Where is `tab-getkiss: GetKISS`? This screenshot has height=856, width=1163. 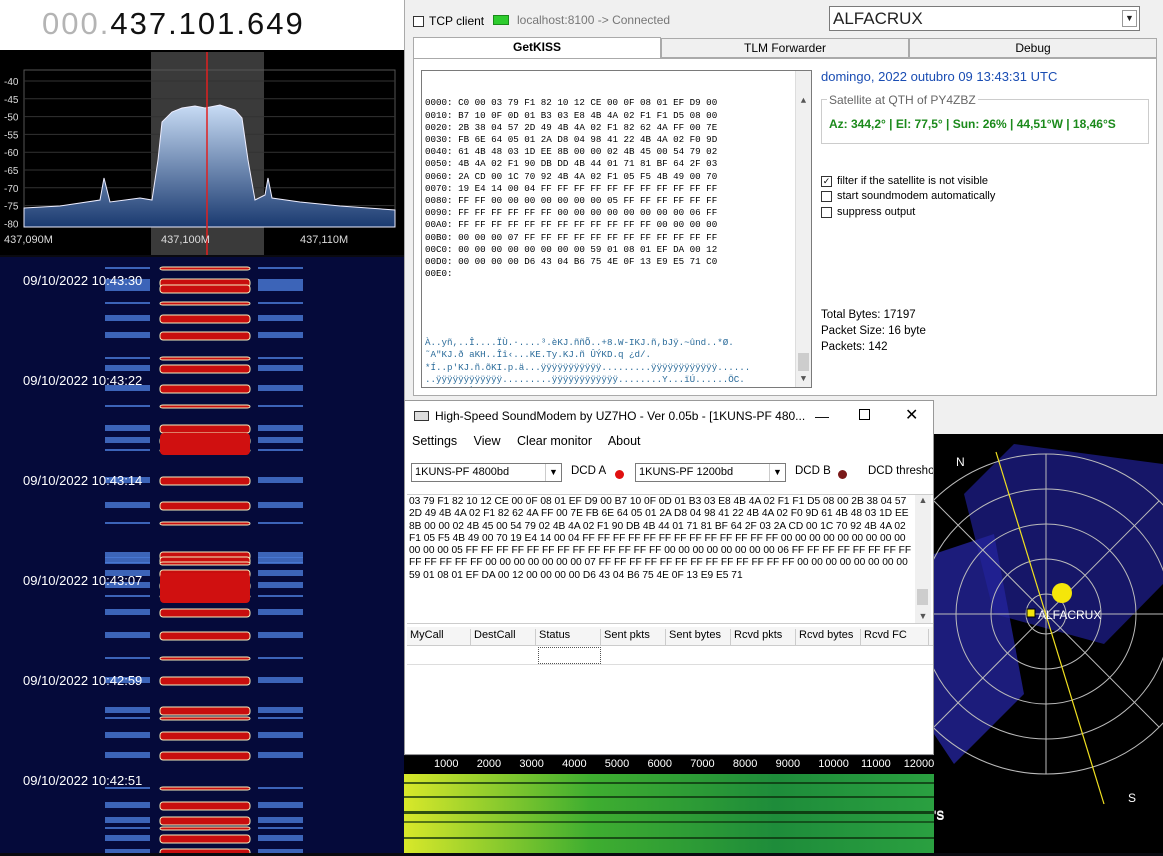 tab-getkiss: GetKISS is located at coordinates (537, 48).